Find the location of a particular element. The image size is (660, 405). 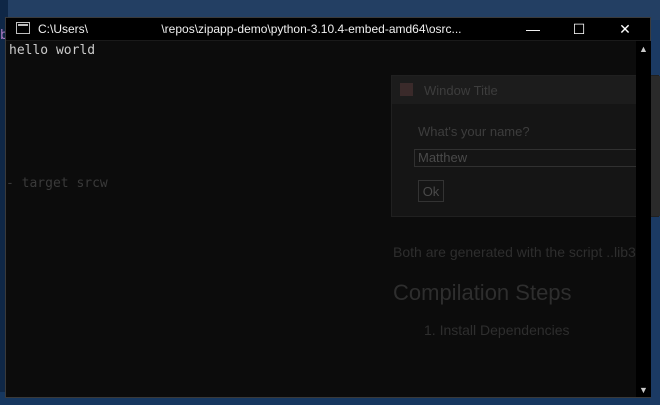

terminal-icon is located at coordinates (23, 28).